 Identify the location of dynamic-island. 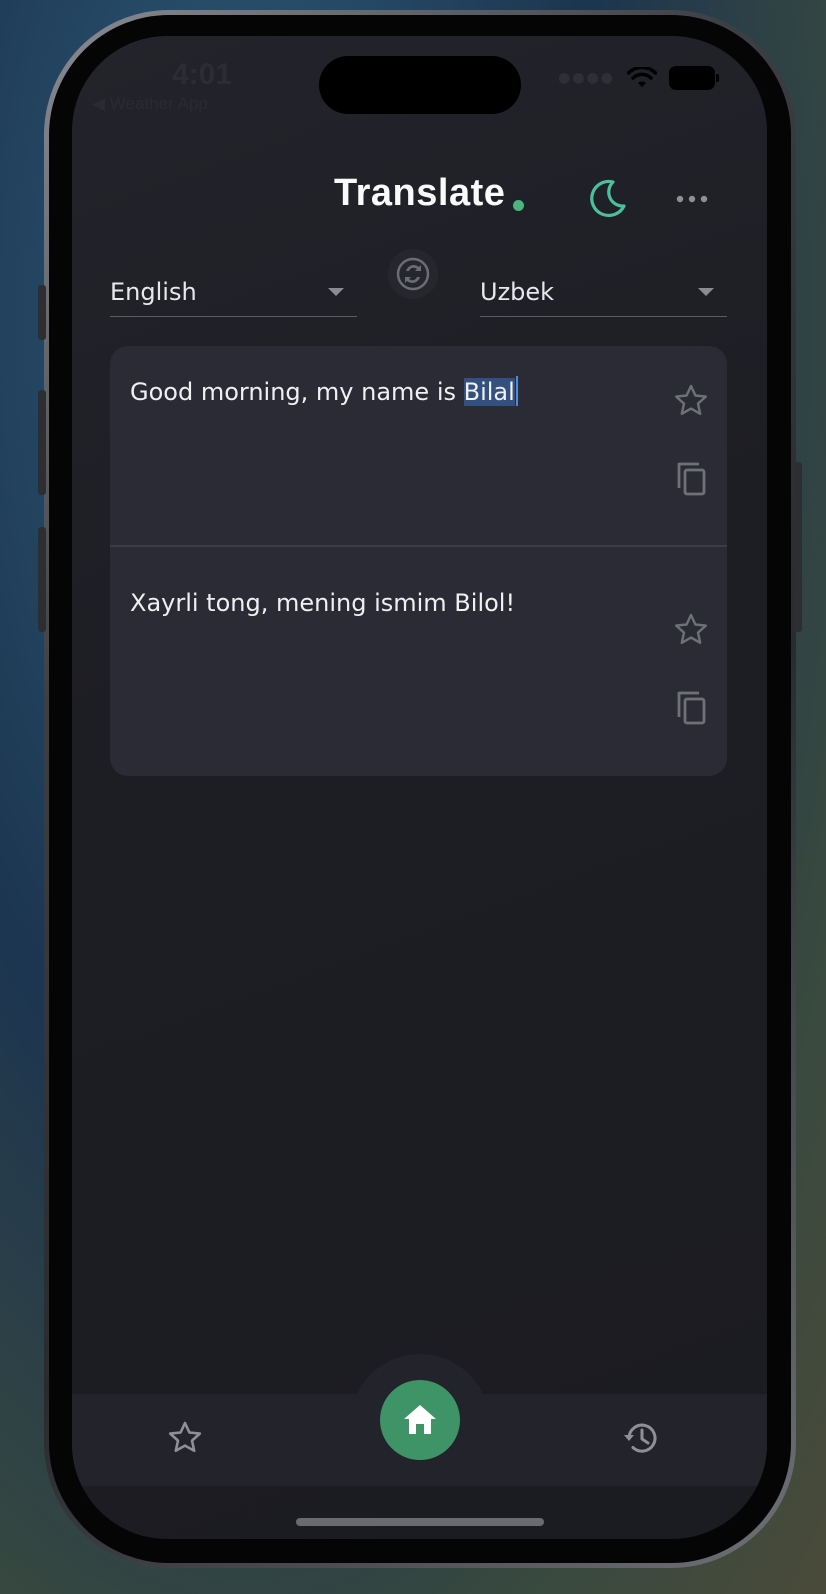
(420, 85).